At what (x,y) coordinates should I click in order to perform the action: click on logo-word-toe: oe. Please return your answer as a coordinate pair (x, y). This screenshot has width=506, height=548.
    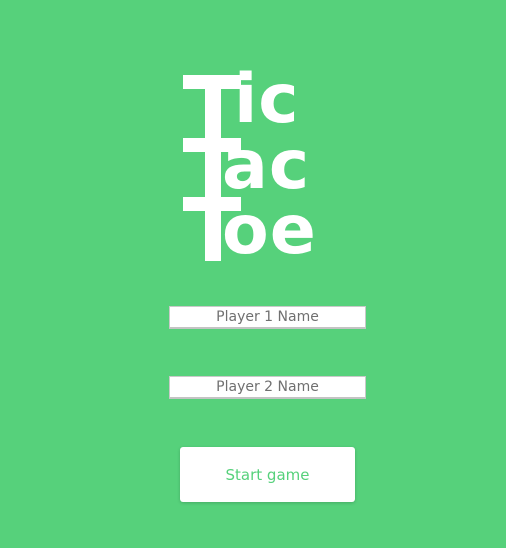
    Looking at the image, I should click on (269, 230).